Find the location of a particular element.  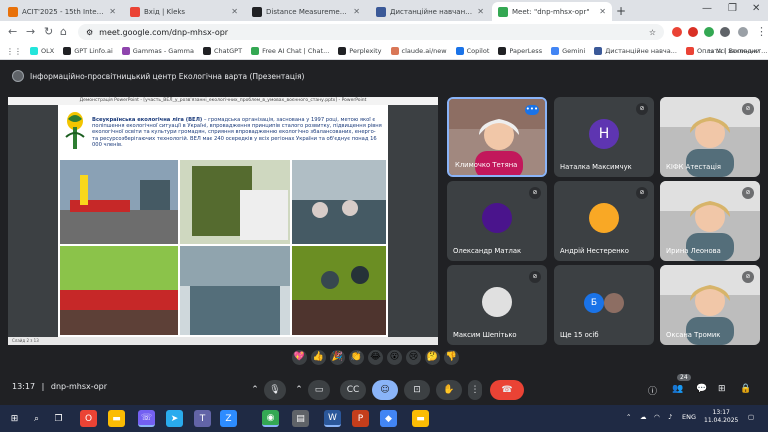

bookmark-item: GPT Linfo.ai is located at coordinates (88, 51).